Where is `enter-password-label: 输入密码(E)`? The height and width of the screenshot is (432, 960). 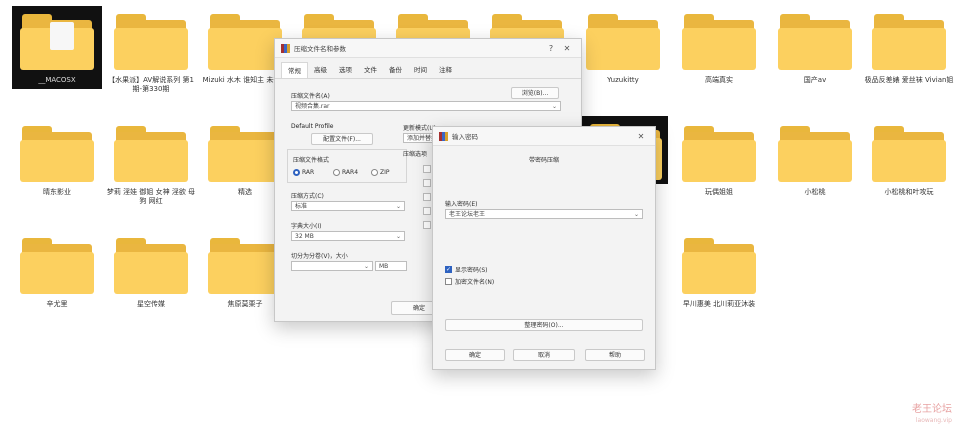
enter-password-label: 输入密码(E) is located at coordinates (461, 204).